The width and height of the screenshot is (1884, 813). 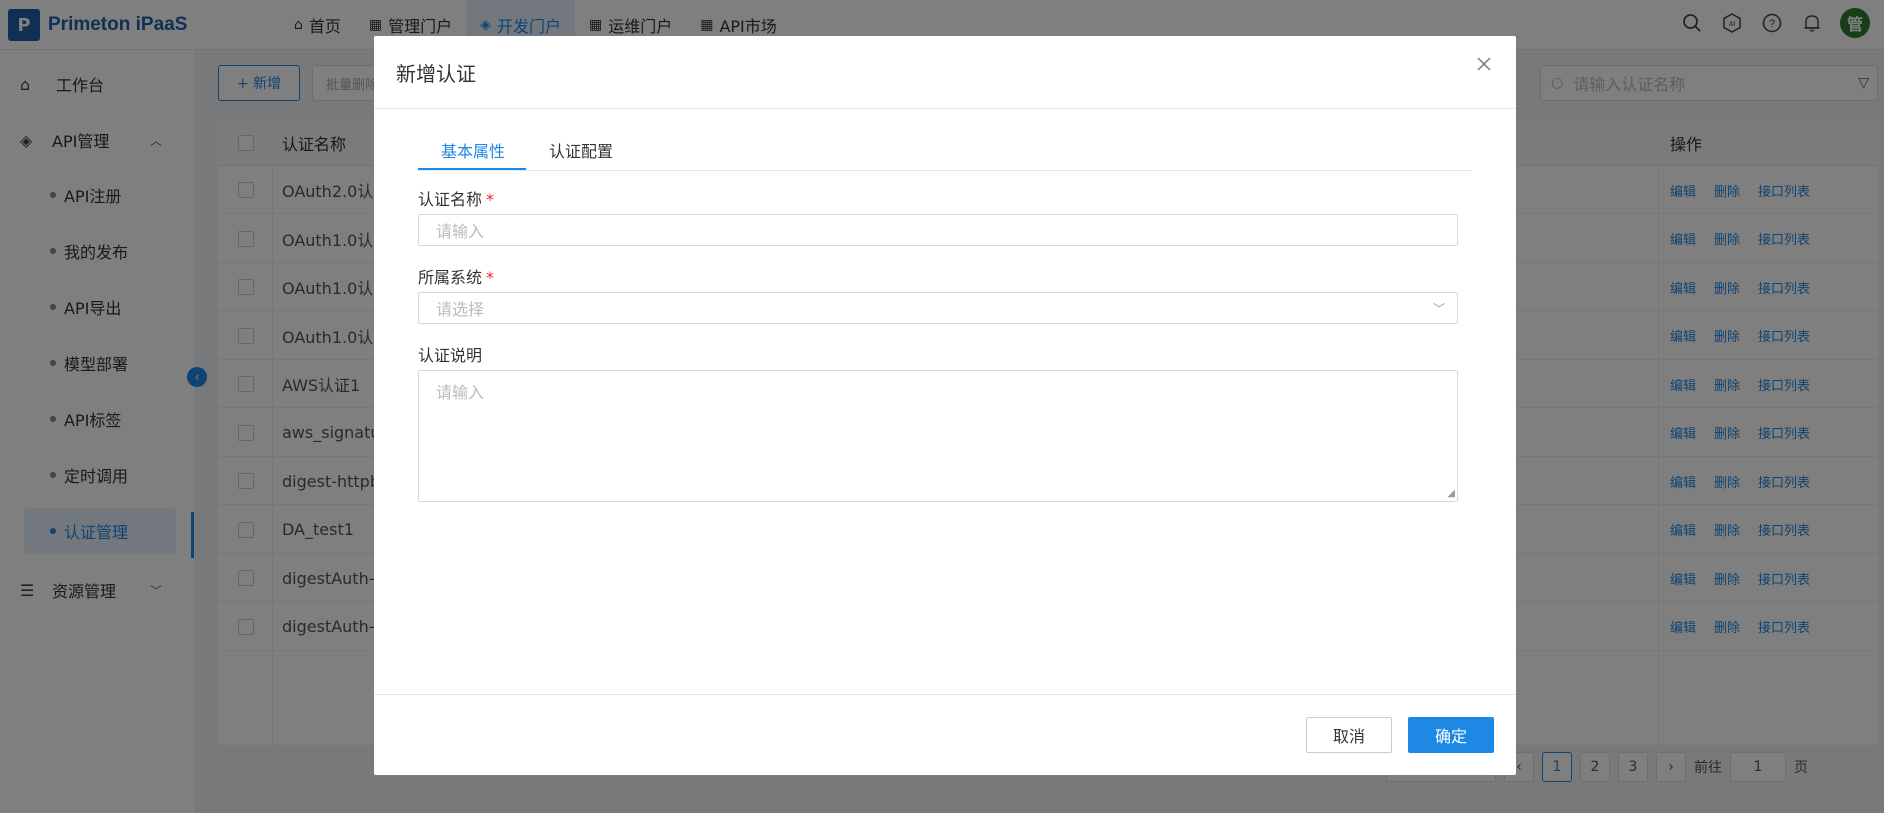 I want to click on resize-handle-icon: ◢, so click(x=1451, y=493).